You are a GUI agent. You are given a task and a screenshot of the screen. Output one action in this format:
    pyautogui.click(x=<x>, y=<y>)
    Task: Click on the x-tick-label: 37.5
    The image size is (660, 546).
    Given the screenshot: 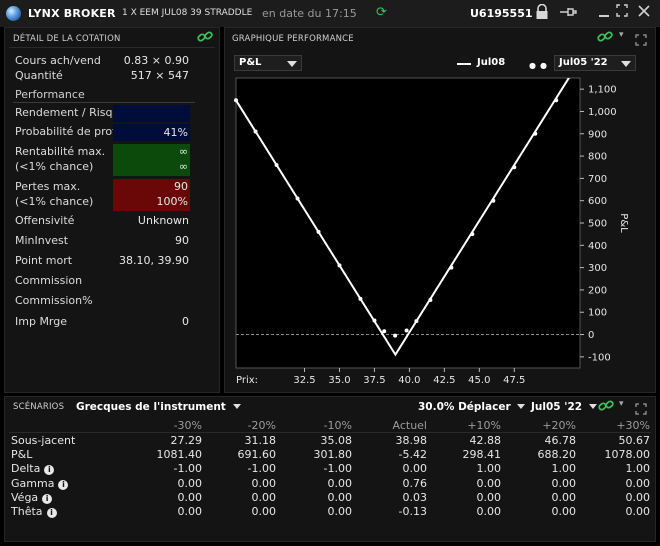 What is the action you would take?
    pyautogui.click(x=374, y=380)
    